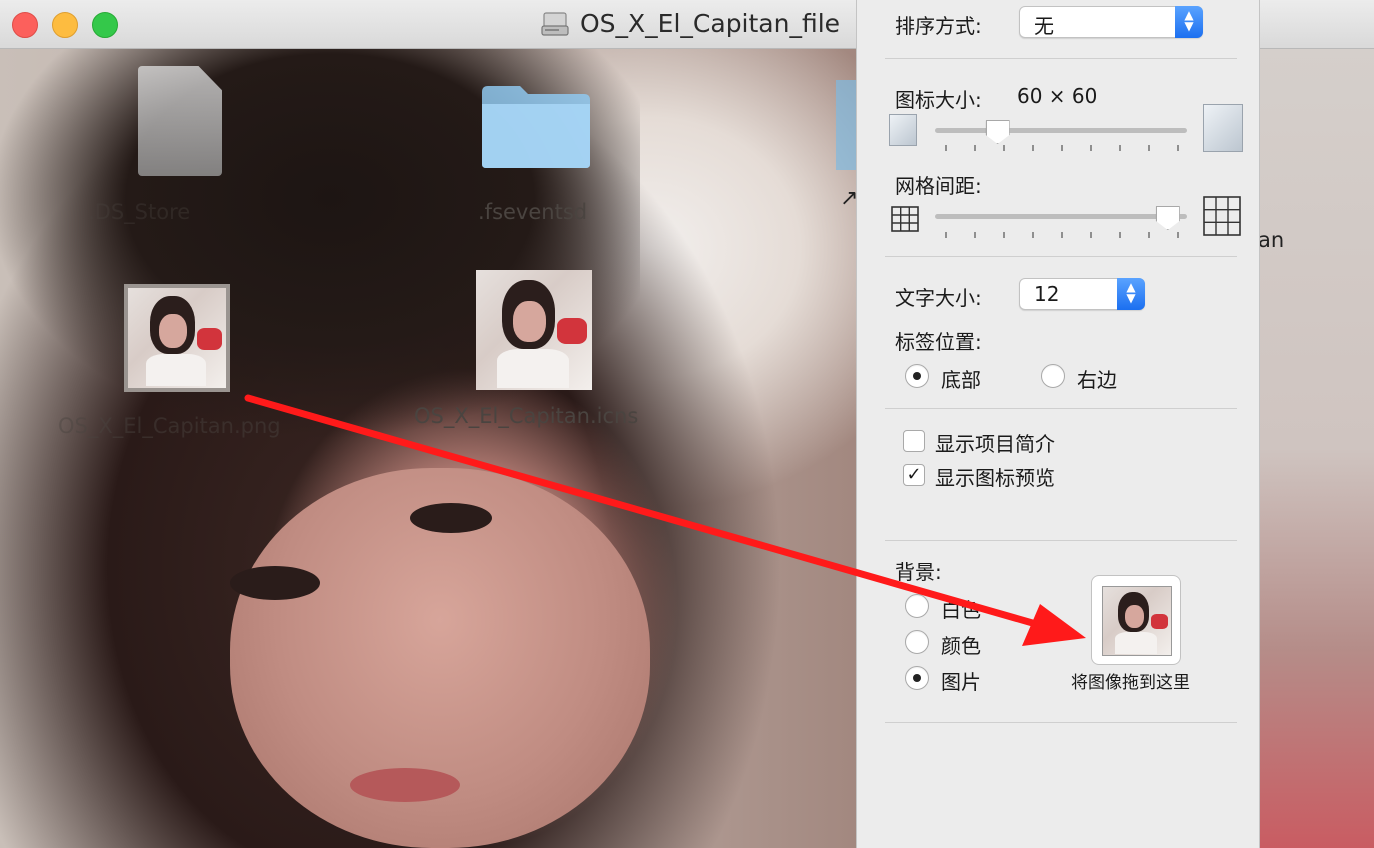 Image resolution: width=1374 pixels, height=848 pixels. I want to click on background-image-well, so click(1136, 620).